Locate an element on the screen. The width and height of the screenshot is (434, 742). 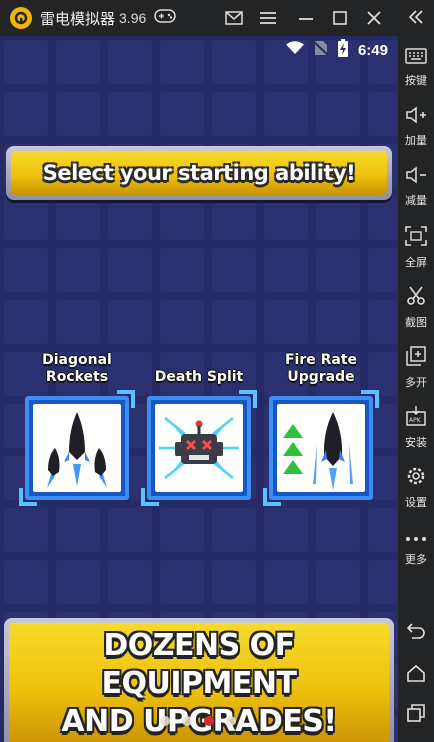
sidebar-item-label: 安装 is located at coordinates (416, 443).